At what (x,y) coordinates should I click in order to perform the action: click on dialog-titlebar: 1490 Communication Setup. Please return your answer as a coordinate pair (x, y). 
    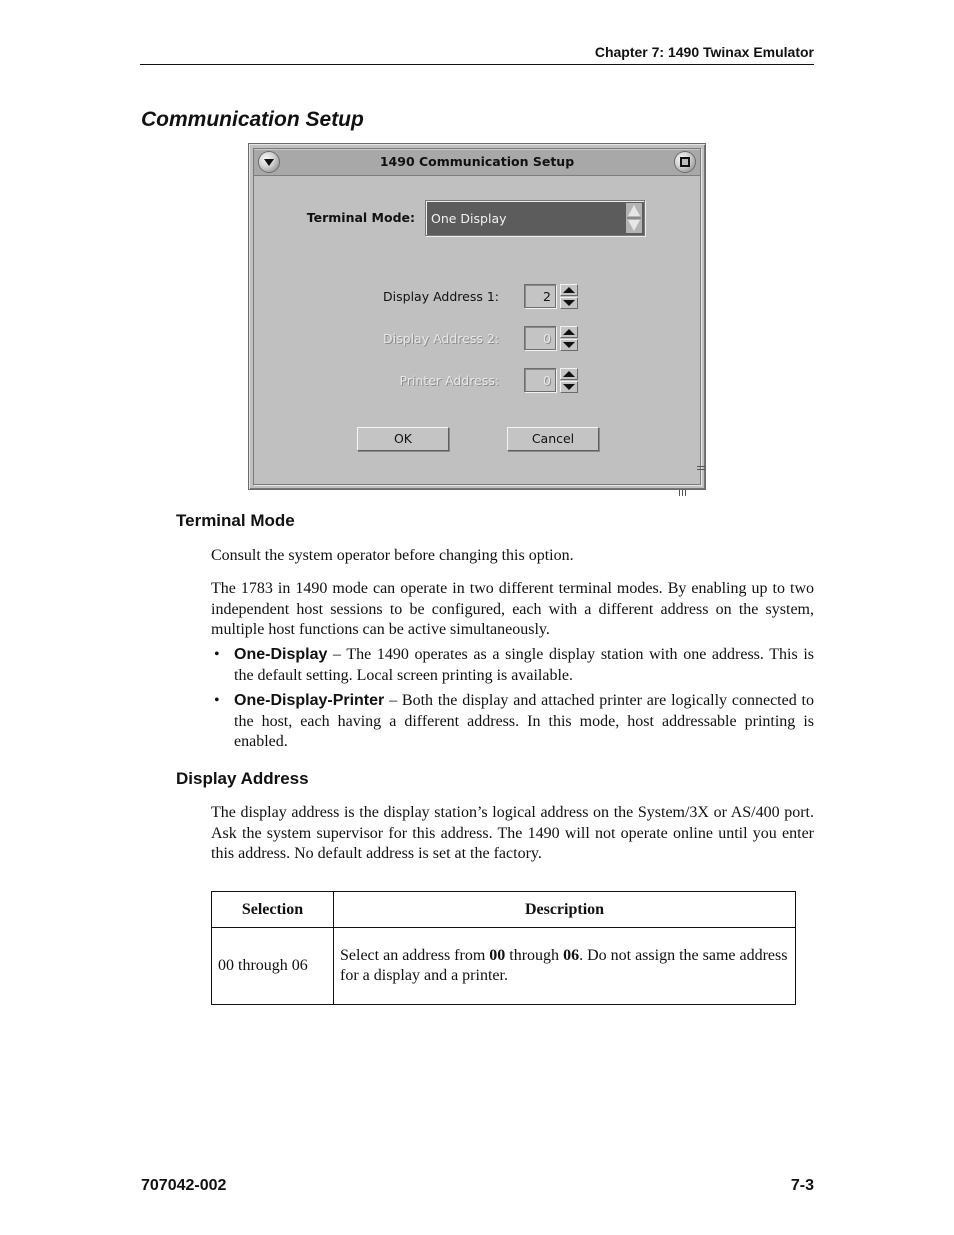
    Looking at the image, I should click on (477, 162).